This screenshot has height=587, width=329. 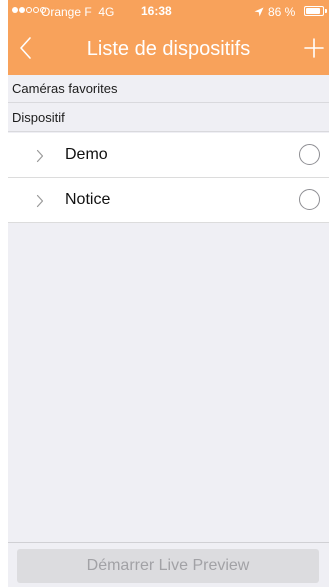 What do you see at coordinates (26, 48) in the screenshot?
I see `chevron-left-icon` at bounding box center [26, 48].